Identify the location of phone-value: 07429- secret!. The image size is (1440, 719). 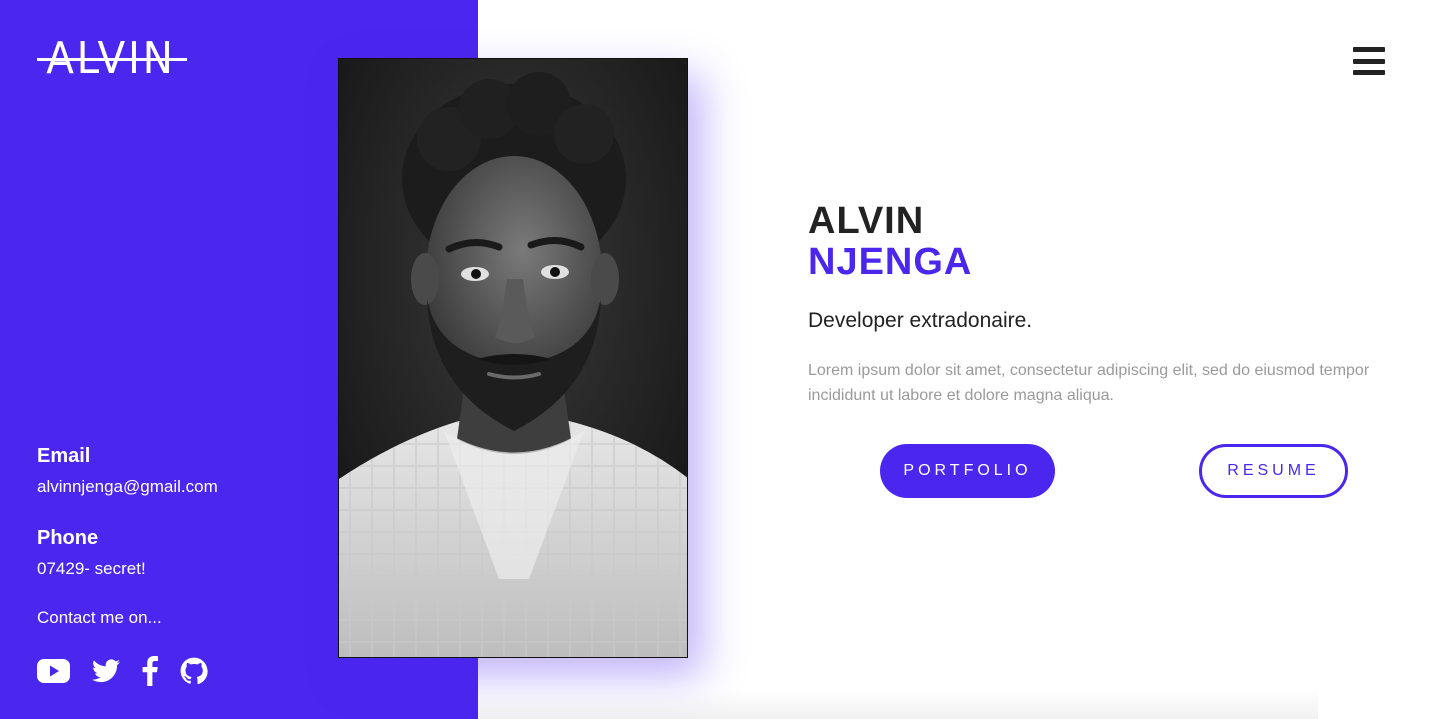
(91, 568).